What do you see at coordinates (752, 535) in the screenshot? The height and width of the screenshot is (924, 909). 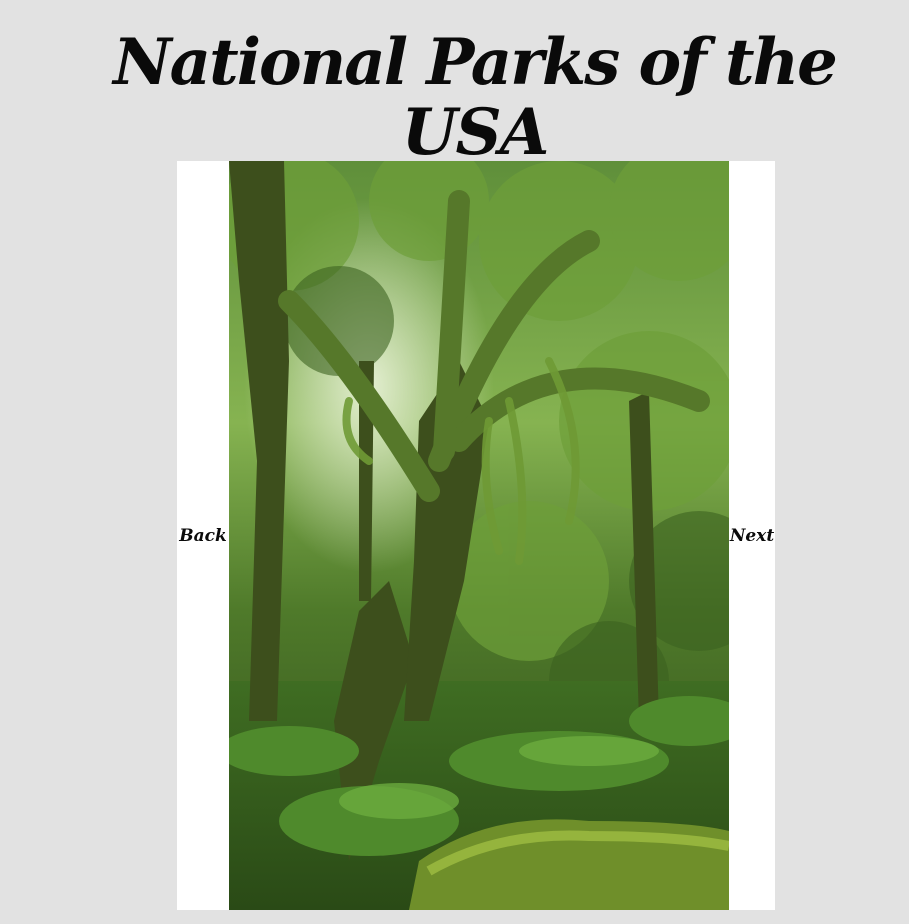 I see `next-button: Next` at bounding box center [752, 535].